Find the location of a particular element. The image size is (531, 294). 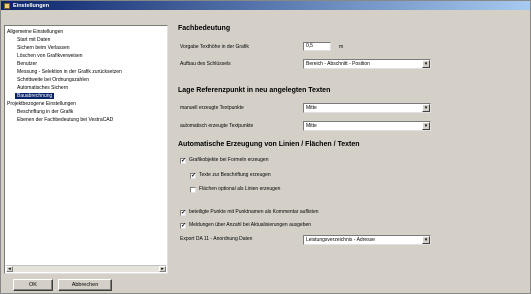

auto-points-select: Mitte ▾ is located at coordinates (367, 126).